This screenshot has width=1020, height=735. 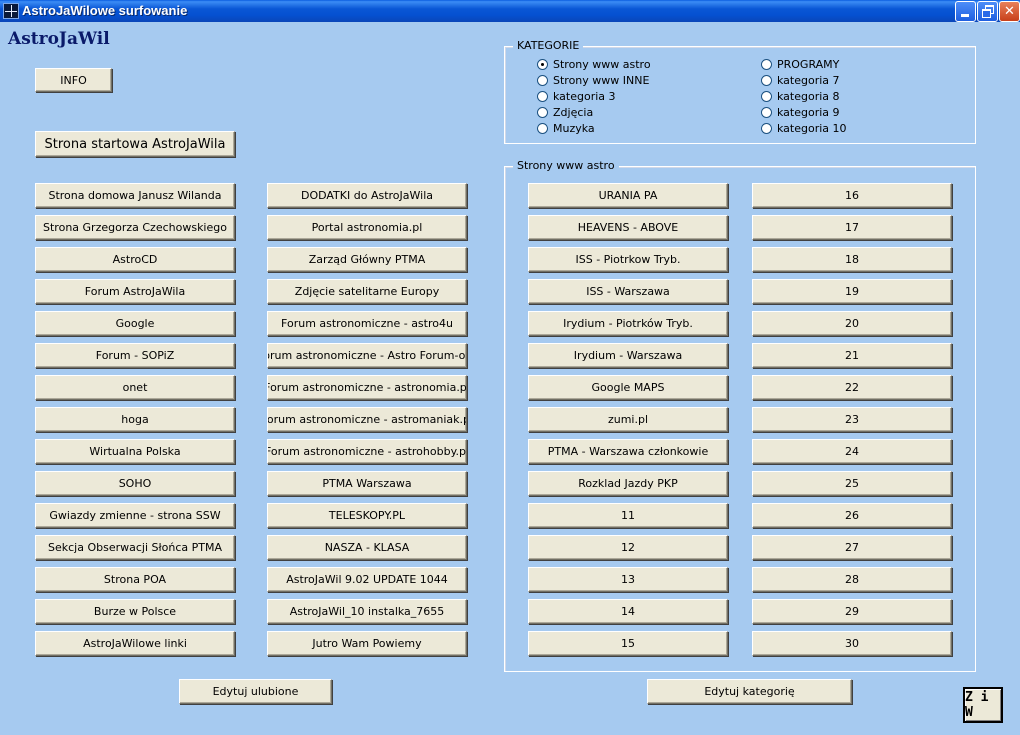 I want to click on category-site-button-3: ISS - Piotrkow Tryb., so click(x=628, y=259).